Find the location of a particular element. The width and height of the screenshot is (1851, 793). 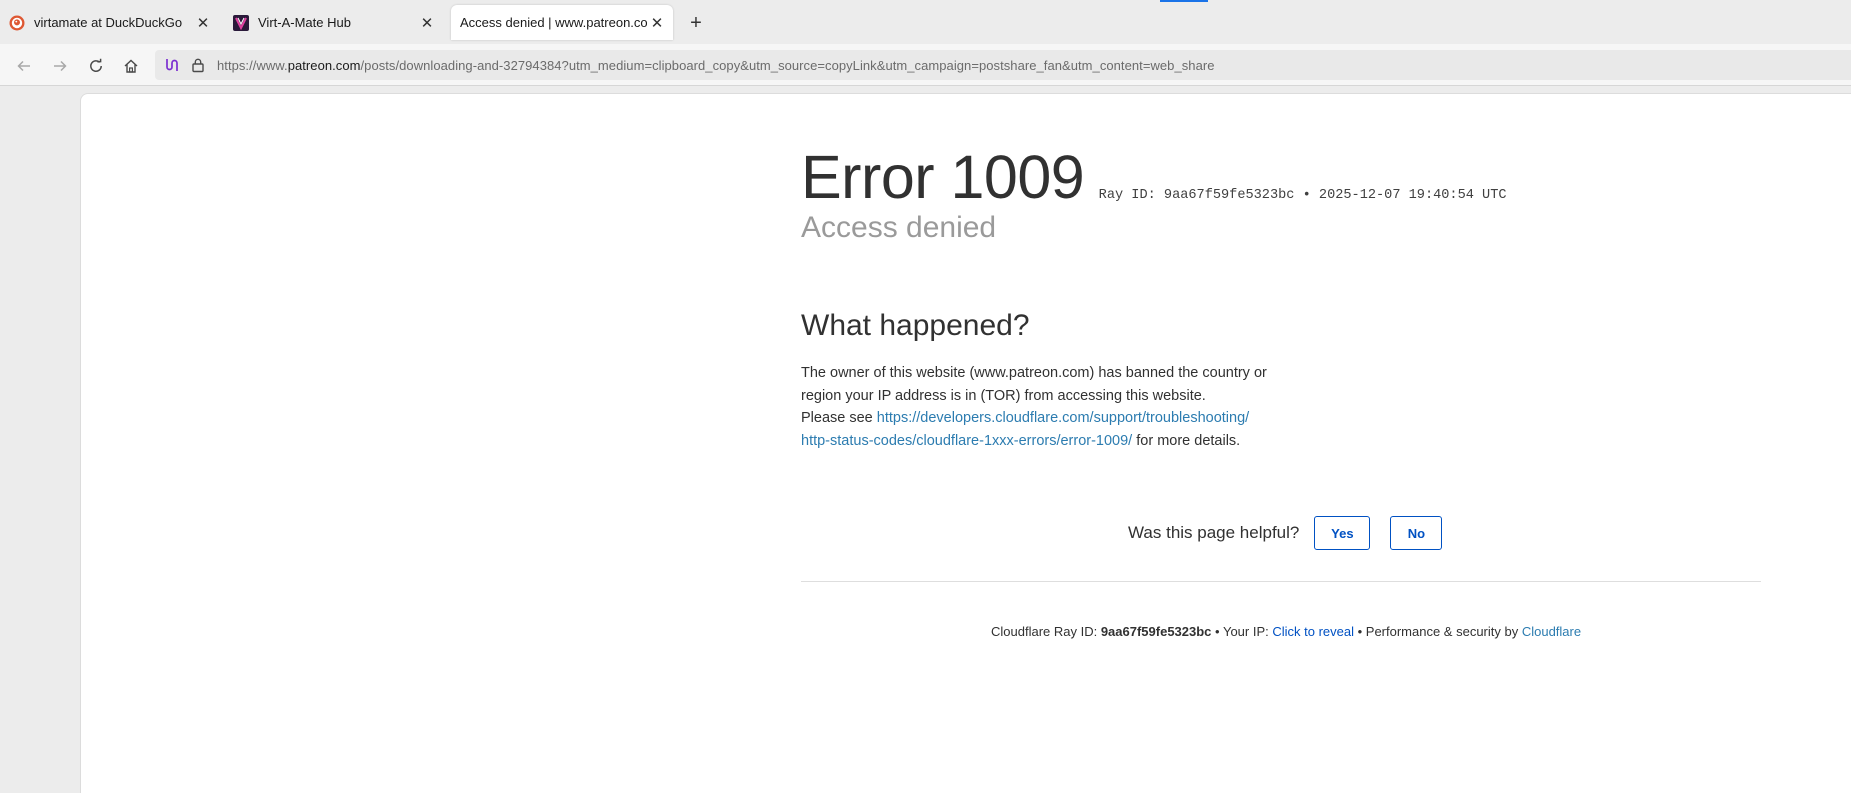

feedback-question: Was this page helpful? is located at coordinates (1214, 532).